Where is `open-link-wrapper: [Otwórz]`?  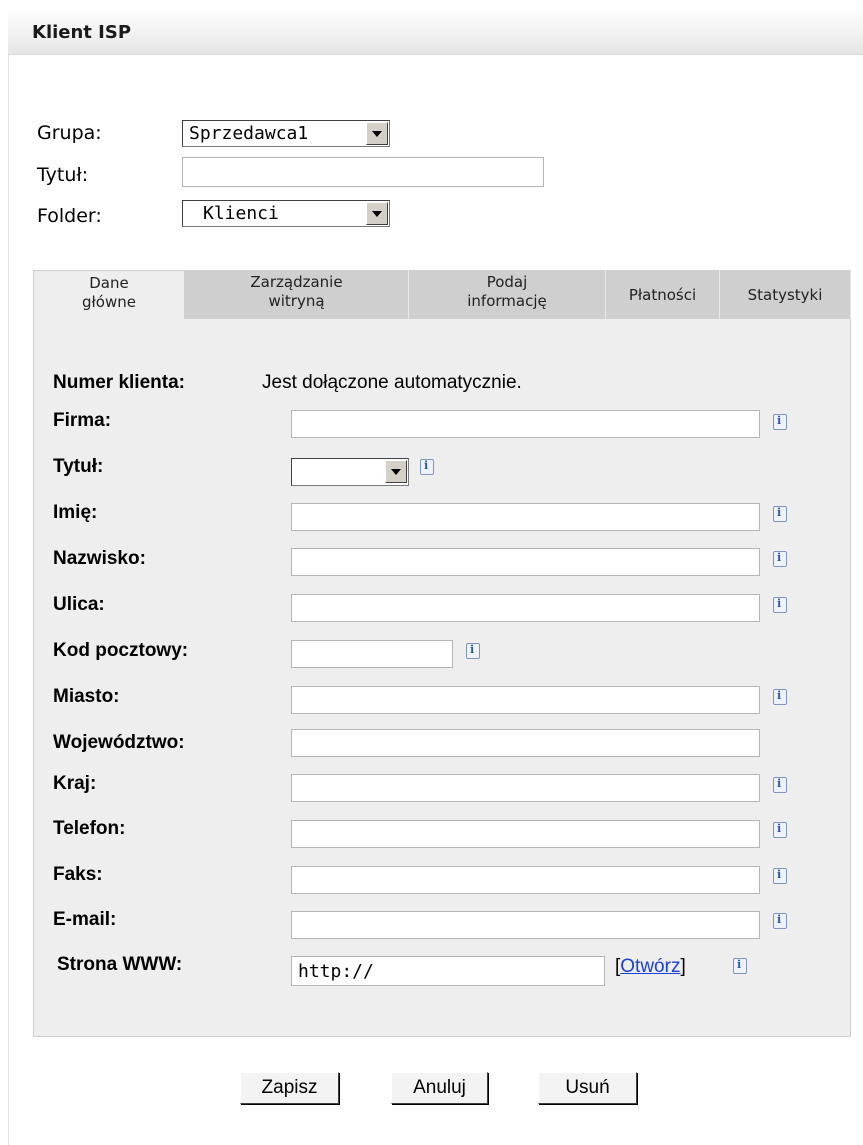 open-link-wrapper: [Otwórz] is located at coordinates (650, 966).